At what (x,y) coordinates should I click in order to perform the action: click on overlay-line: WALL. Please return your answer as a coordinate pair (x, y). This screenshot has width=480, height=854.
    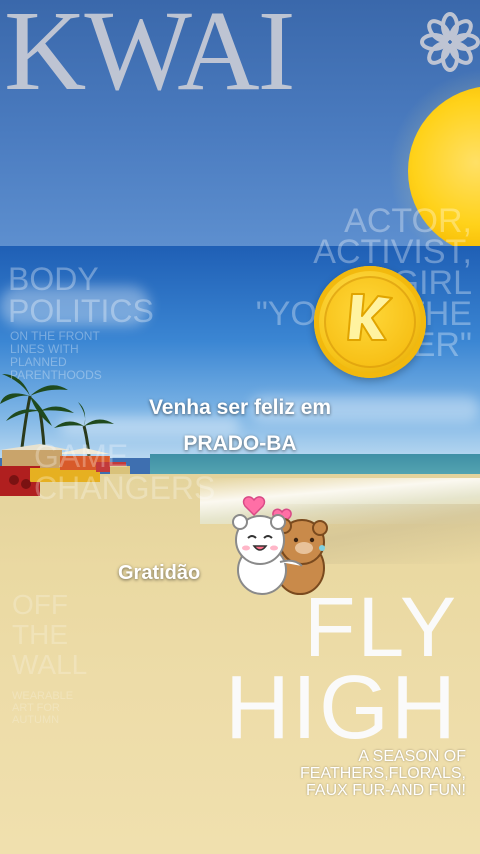
    Looking at the image, I should click on (50, 664).